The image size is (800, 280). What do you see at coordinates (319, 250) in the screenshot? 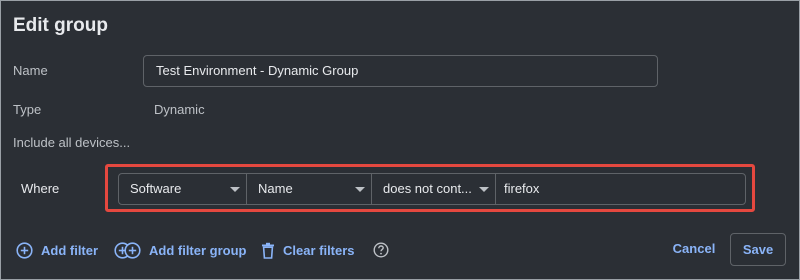
I see `clear-filters-label: Clear filters` at bounding box center [319, 250].